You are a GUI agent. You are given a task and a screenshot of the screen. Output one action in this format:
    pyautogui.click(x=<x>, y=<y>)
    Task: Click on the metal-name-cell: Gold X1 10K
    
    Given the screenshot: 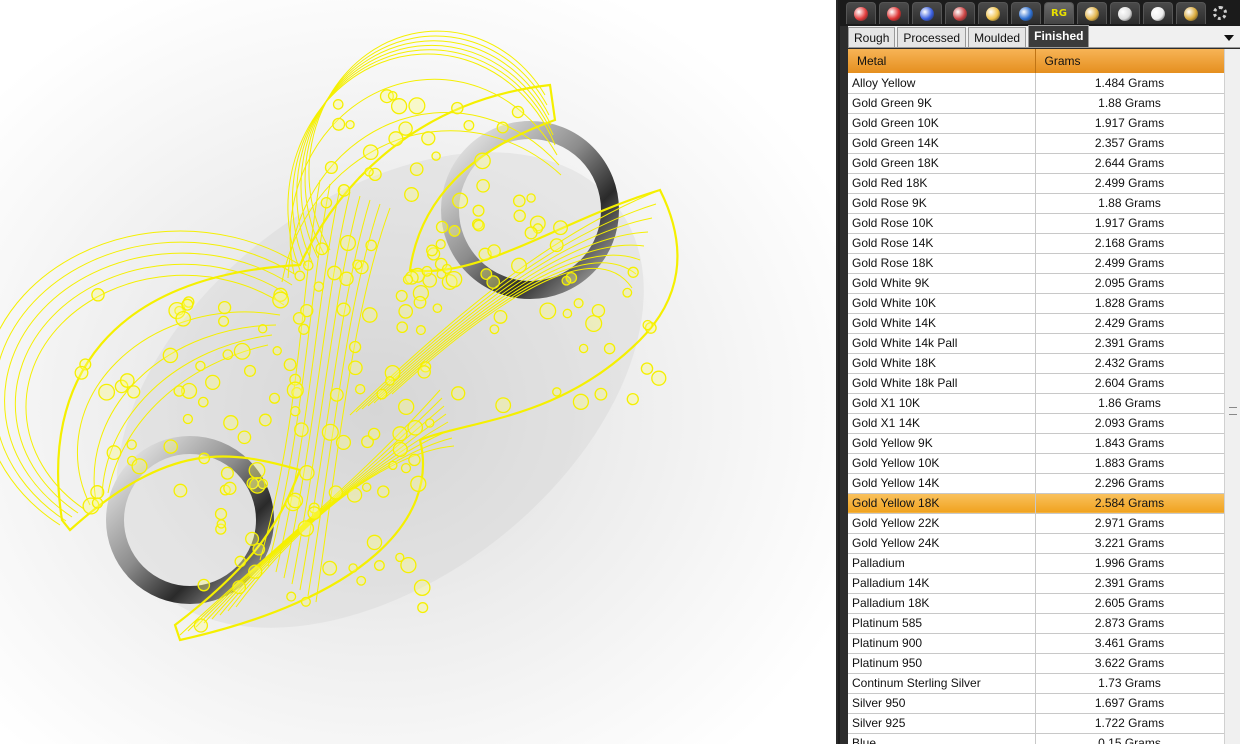 What is the action you would take?
    pyautogui.click(x=942, y=403)
    